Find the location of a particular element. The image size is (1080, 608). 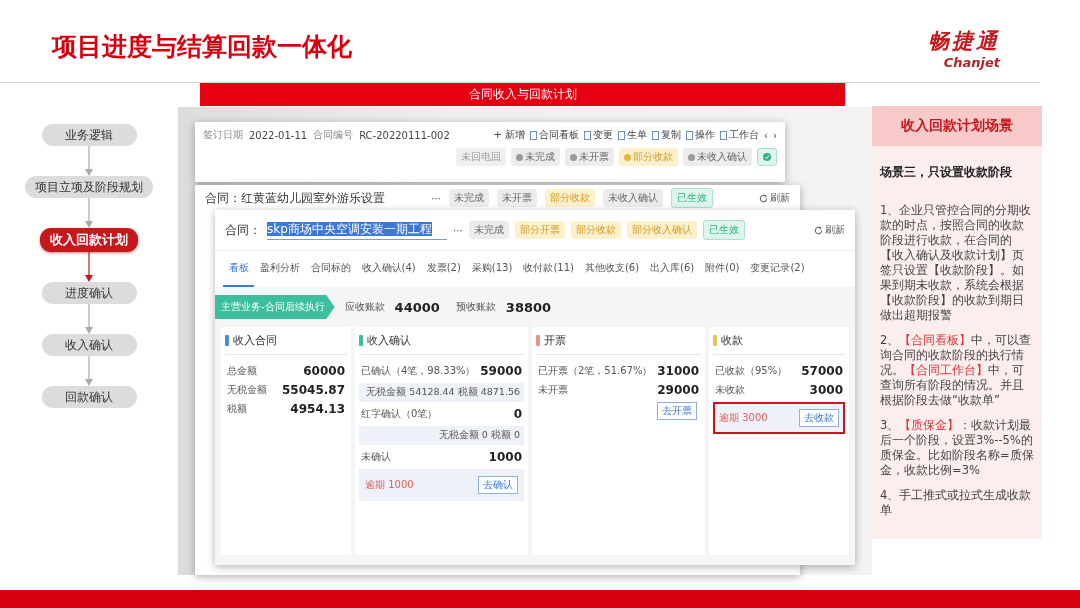

panel-title: 收入回款计划场景 is located at coordinates (957, 126).